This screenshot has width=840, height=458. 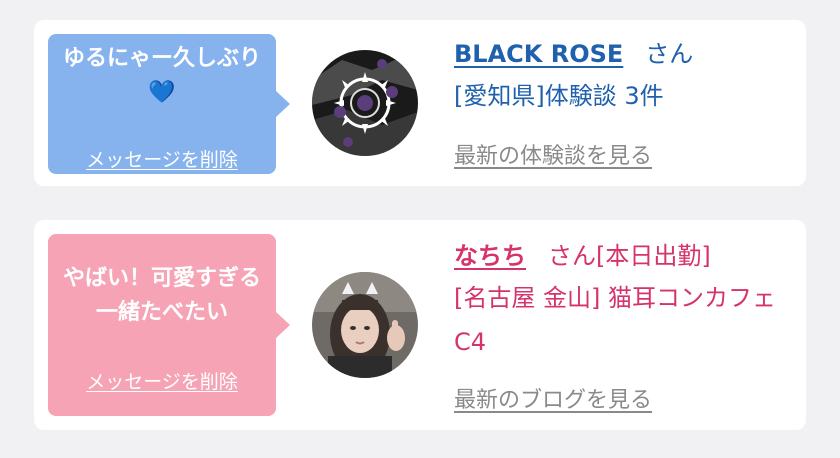 I want to click on message-bubble: やばい！可愛すぎる一緒たべたい メッセージを削除, so click(x=169, y=325).